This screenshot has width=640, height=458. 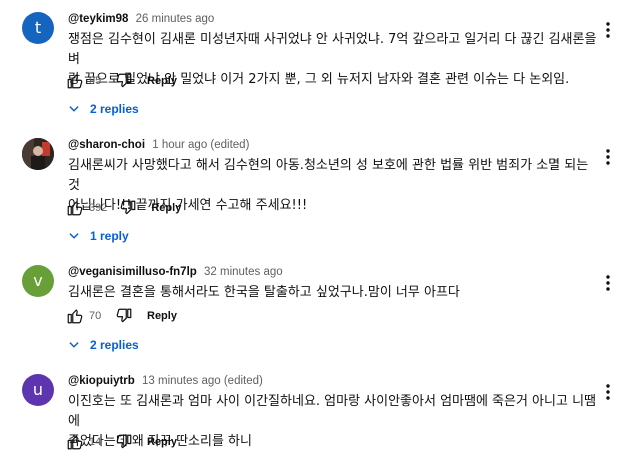 I want to click on comment-author: @teykim98, so click(x=98, y=19).